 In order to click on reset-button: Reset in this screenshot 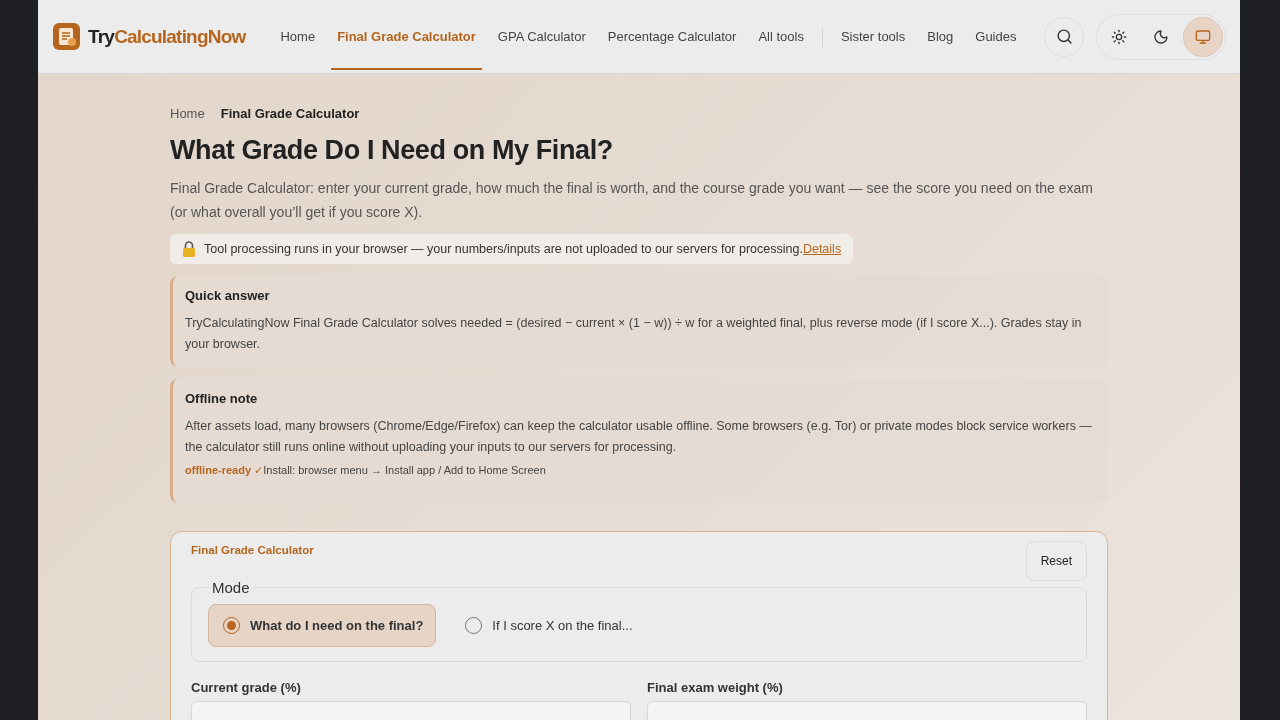, I will do `click(1056, 561)`.